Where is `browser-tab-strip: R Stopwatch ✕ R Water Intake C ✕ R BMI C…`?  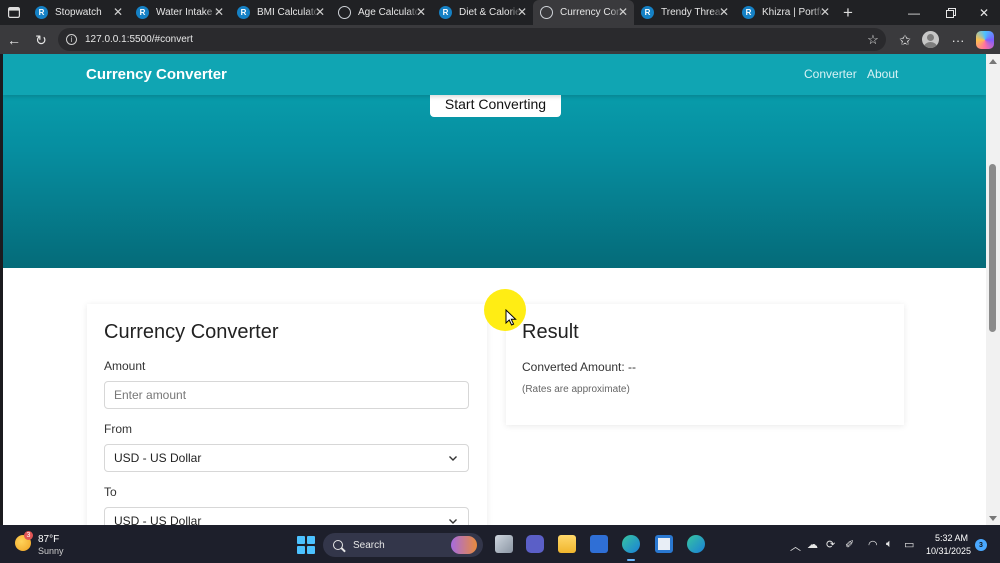
browser-tab-strip: R Stopwatch ✕ R Water Intake C ✕ R BMI C… is located at coordinates (500, 12).